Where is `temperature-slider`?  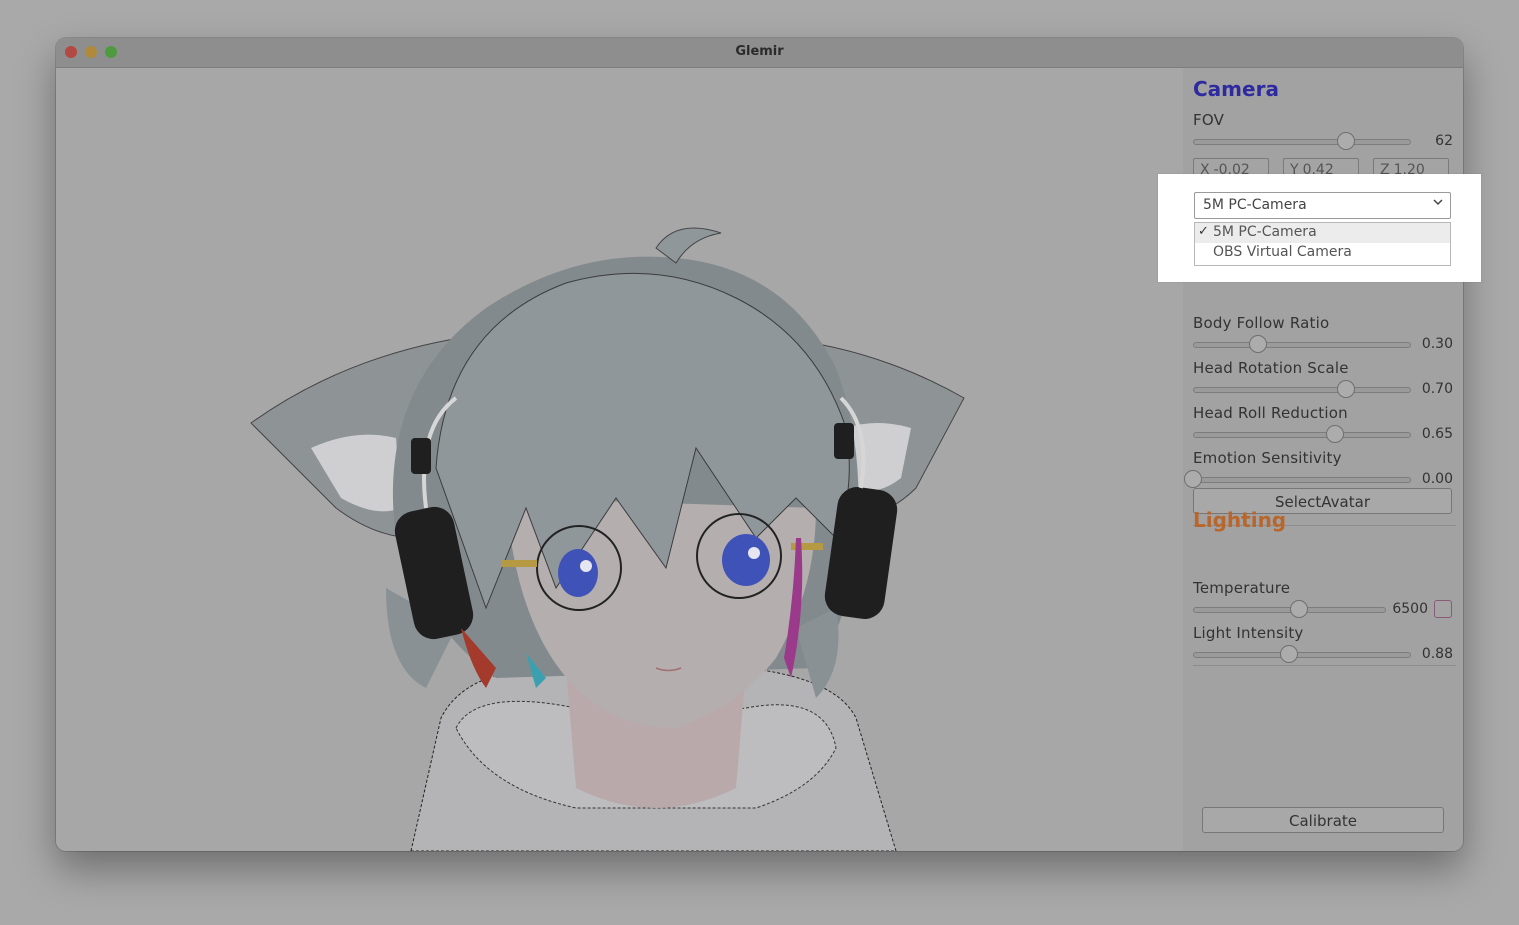 temperature-slider is located at coordinates (1289, 609).